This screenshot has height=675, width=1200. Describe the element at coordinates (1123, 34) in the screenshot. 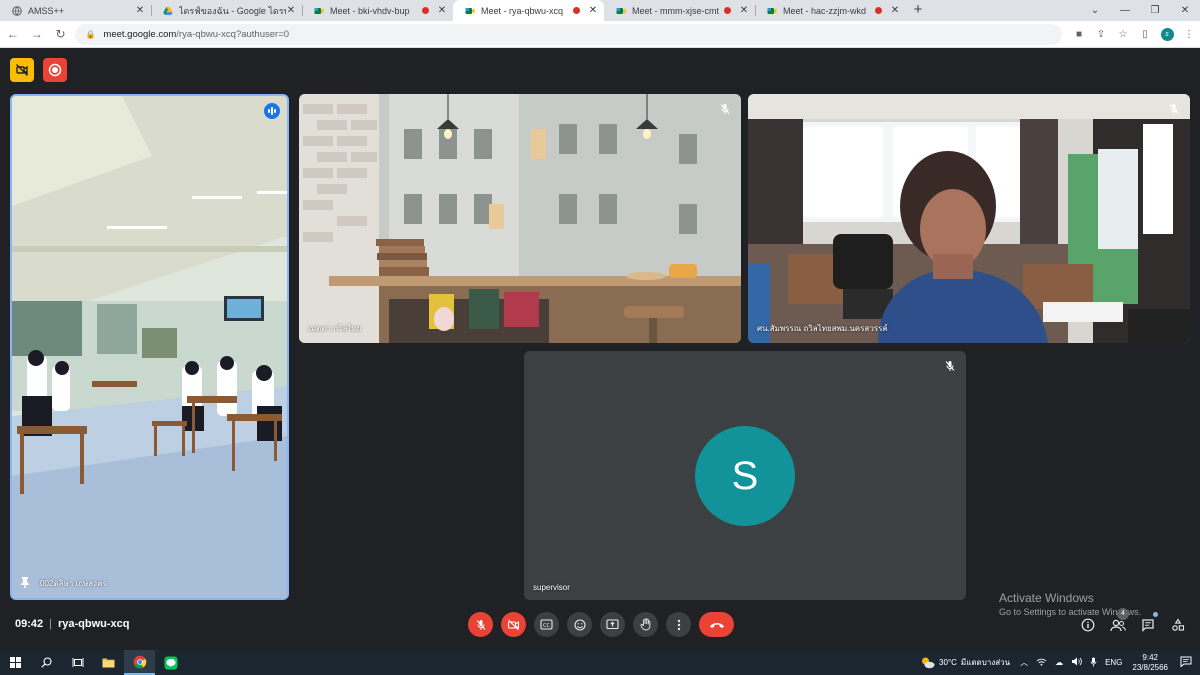

I see `bookmark-star-icon: ☆` at that location.